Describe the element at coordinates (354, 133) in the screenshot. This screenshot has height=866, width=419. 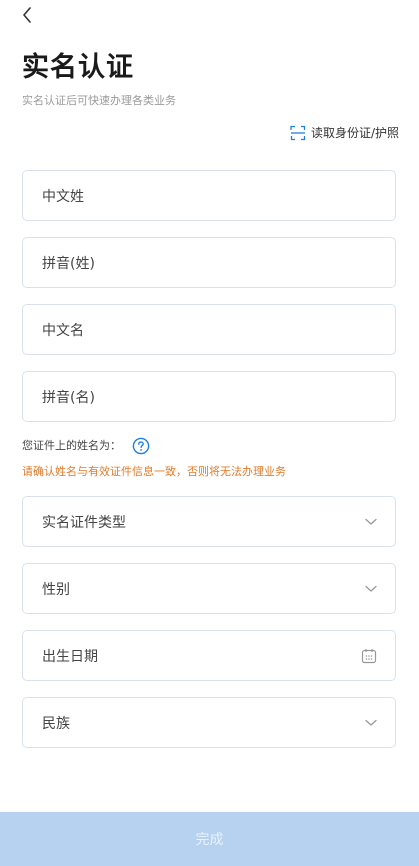
I see `read-id-passport-label: 读取身份证/护照` at that location.